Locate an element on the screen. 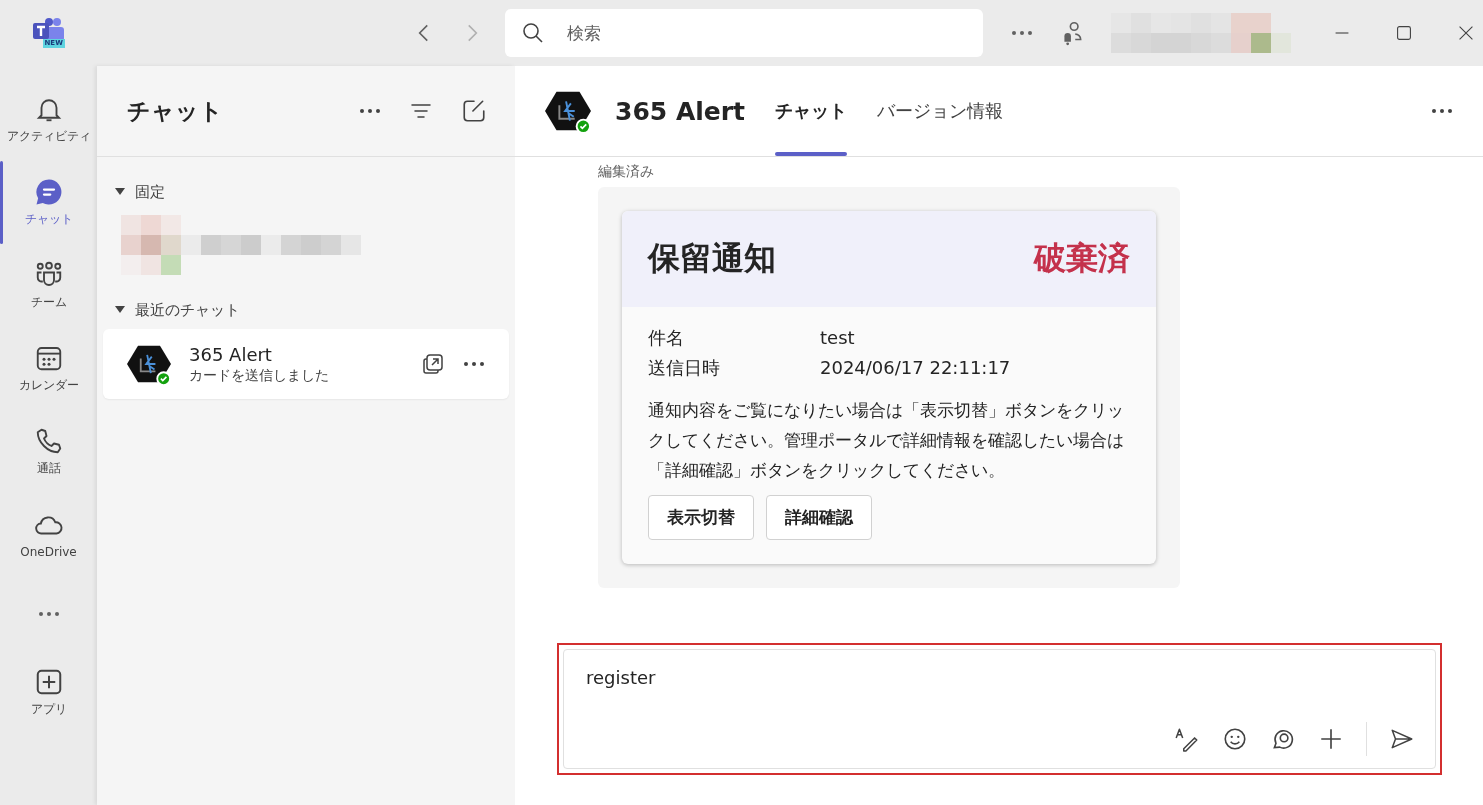  chat-name: 365 Alert is located at coordinates (231, 354).